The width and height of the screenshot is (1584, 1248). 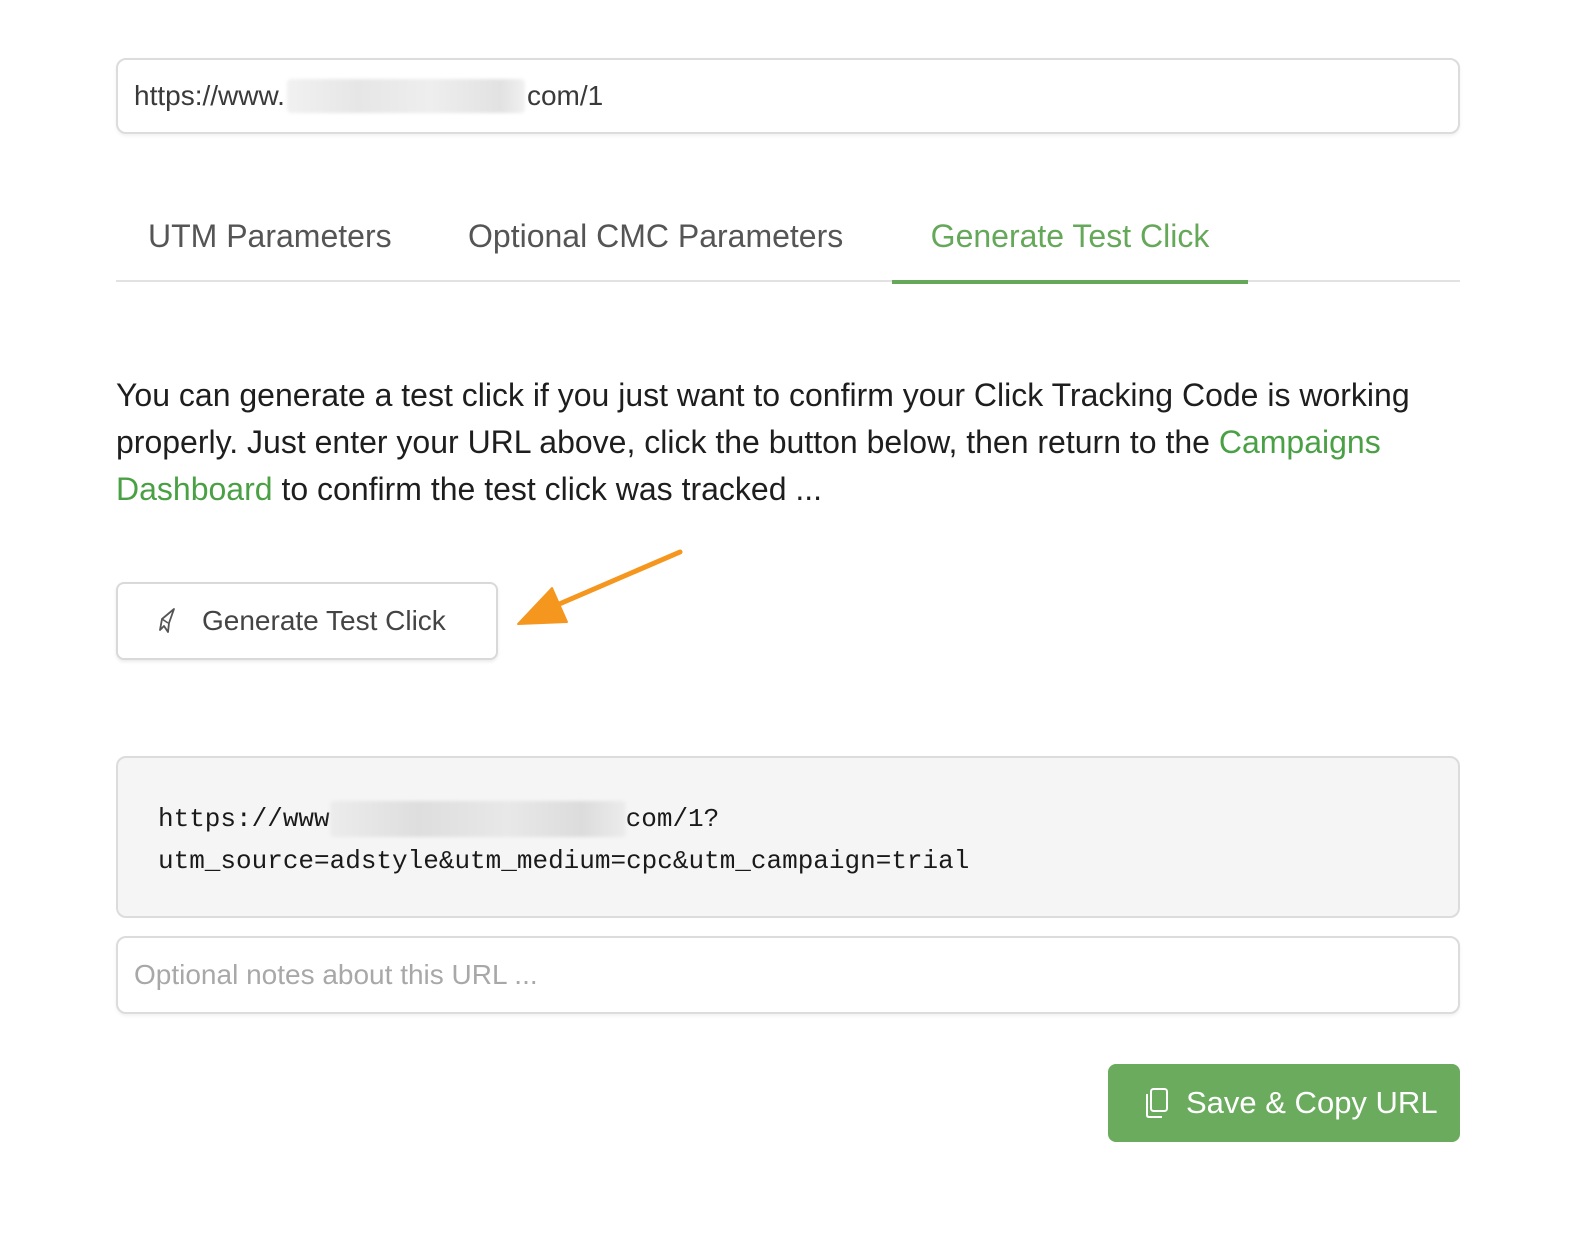 I want to click on rocket-icon, so click(x=167, y=621).